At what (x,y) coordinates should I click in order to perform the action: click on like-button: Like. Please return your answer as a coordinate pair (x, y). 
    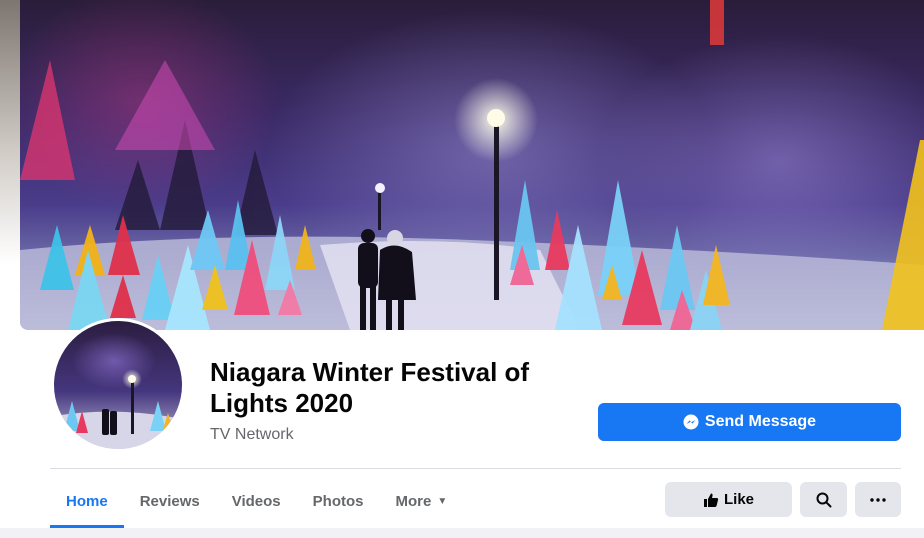
    Looking at the image, I should click on (728, 499).